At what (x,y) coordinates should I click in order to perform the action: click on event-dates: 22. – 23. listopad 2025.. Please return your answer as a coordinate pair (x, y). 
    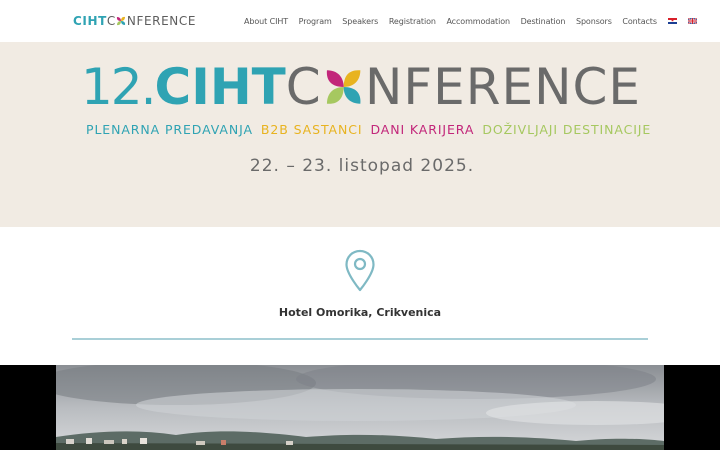
    Looking at the image, I should click on (362, 166).